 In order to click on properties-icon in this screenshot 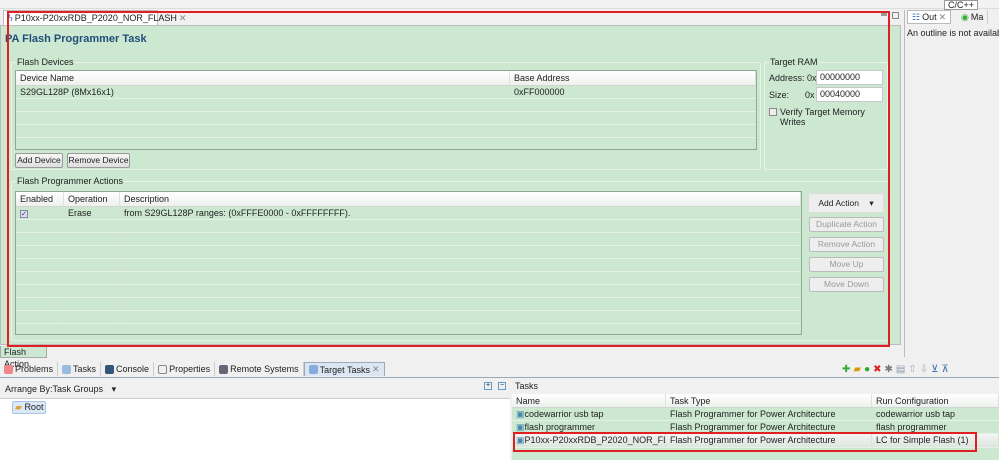, I will do `click(163, 369)`.